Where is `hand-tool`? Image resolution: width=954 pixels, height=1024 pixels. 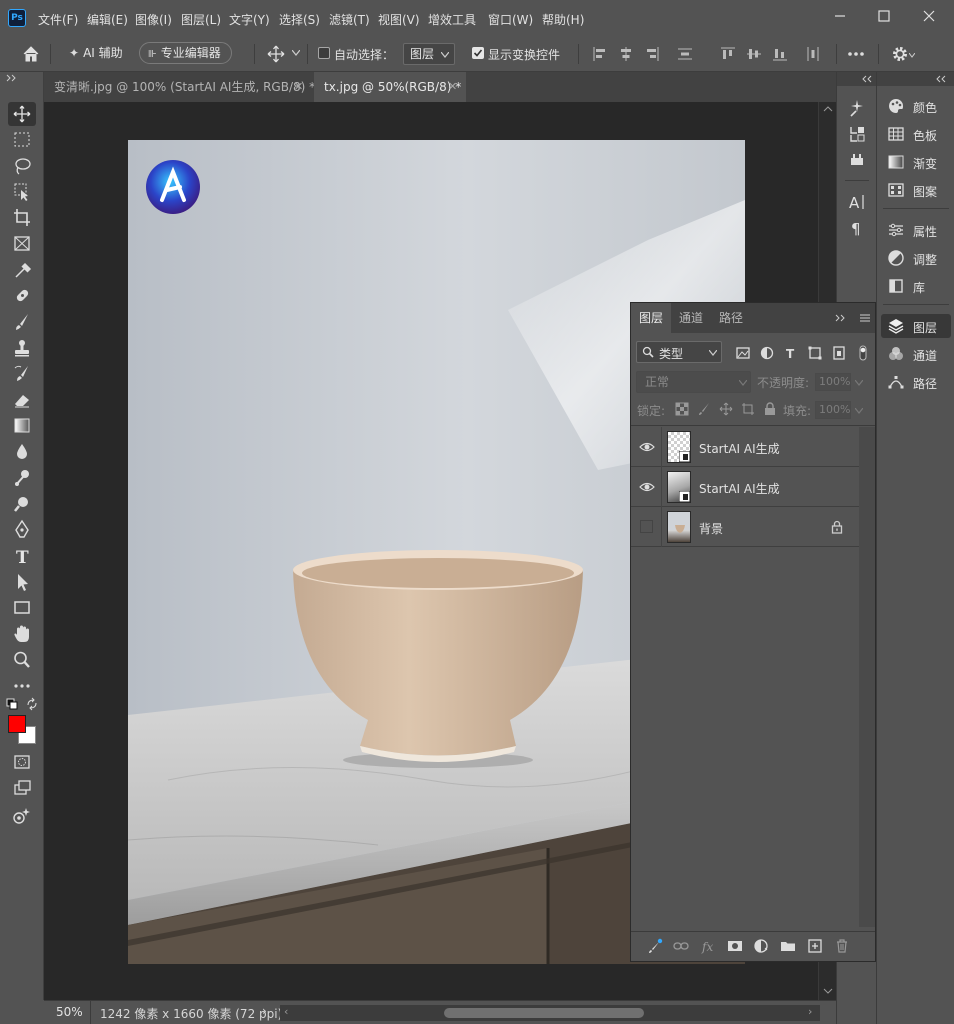
hand-tool is located at coordinates (22, 634).